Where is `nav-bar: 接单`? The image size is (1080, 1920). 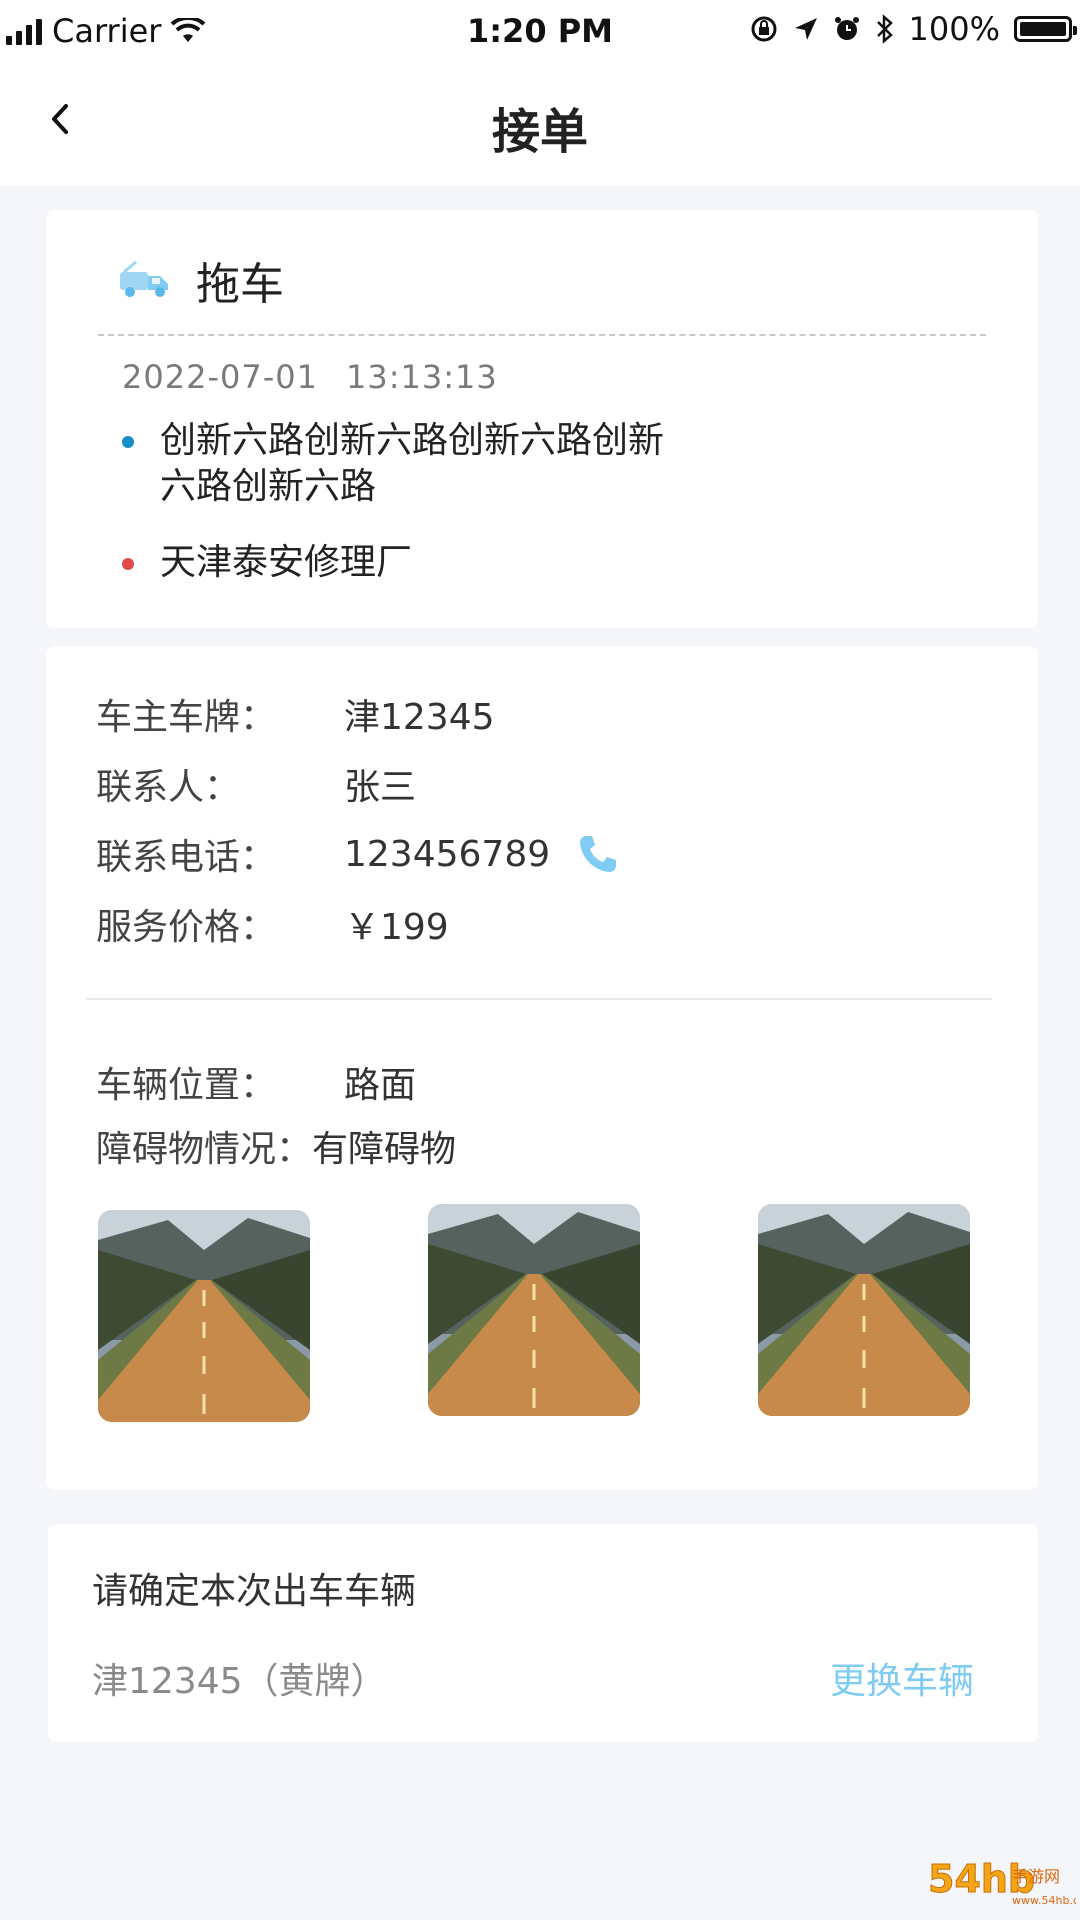 nav-bar: 接单 is located at coordinates (540, 125).